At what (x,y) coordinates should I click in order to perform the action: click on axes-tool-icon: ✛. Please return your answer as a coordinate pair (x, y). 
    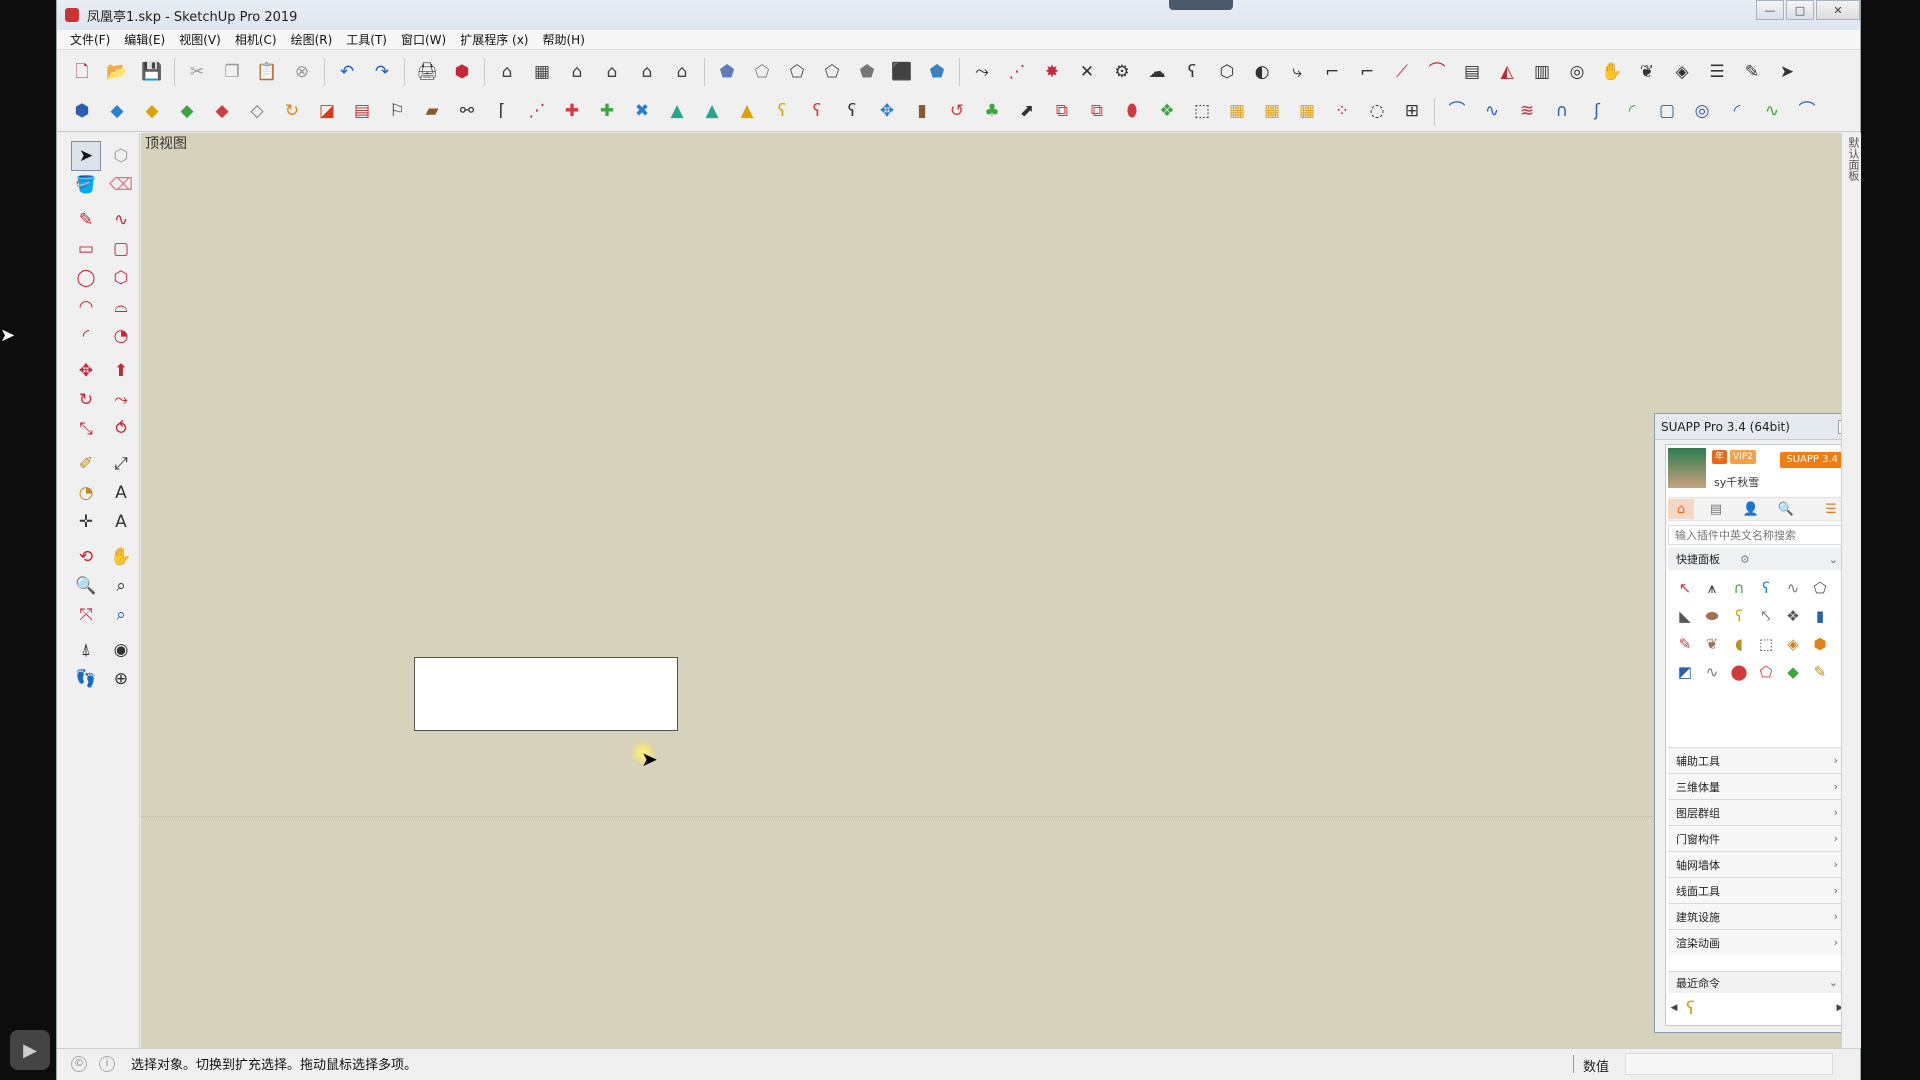
    Looking at the image, I should click on (86, 522).